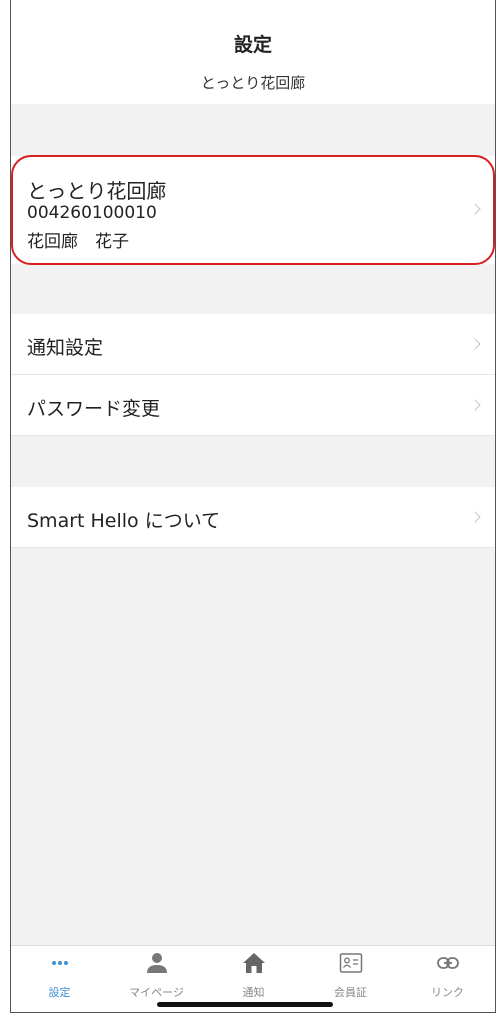  Describe the element at coordinates (245, 1004) in the screenshot. I see `home-indicator` at that location.